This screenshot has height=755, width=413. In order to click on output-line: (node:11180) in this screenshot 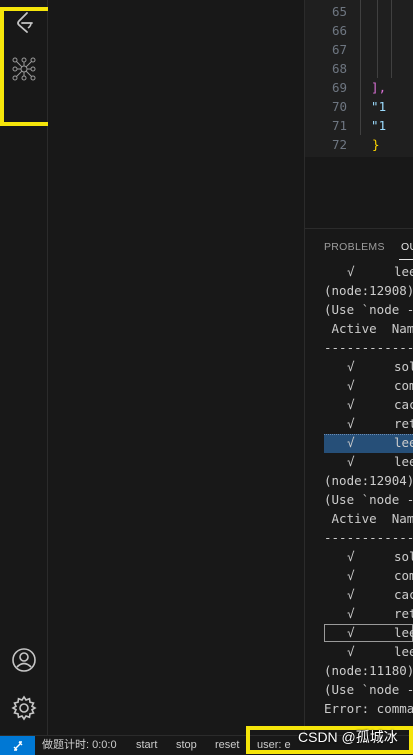, I will do `click(368, 670)`.